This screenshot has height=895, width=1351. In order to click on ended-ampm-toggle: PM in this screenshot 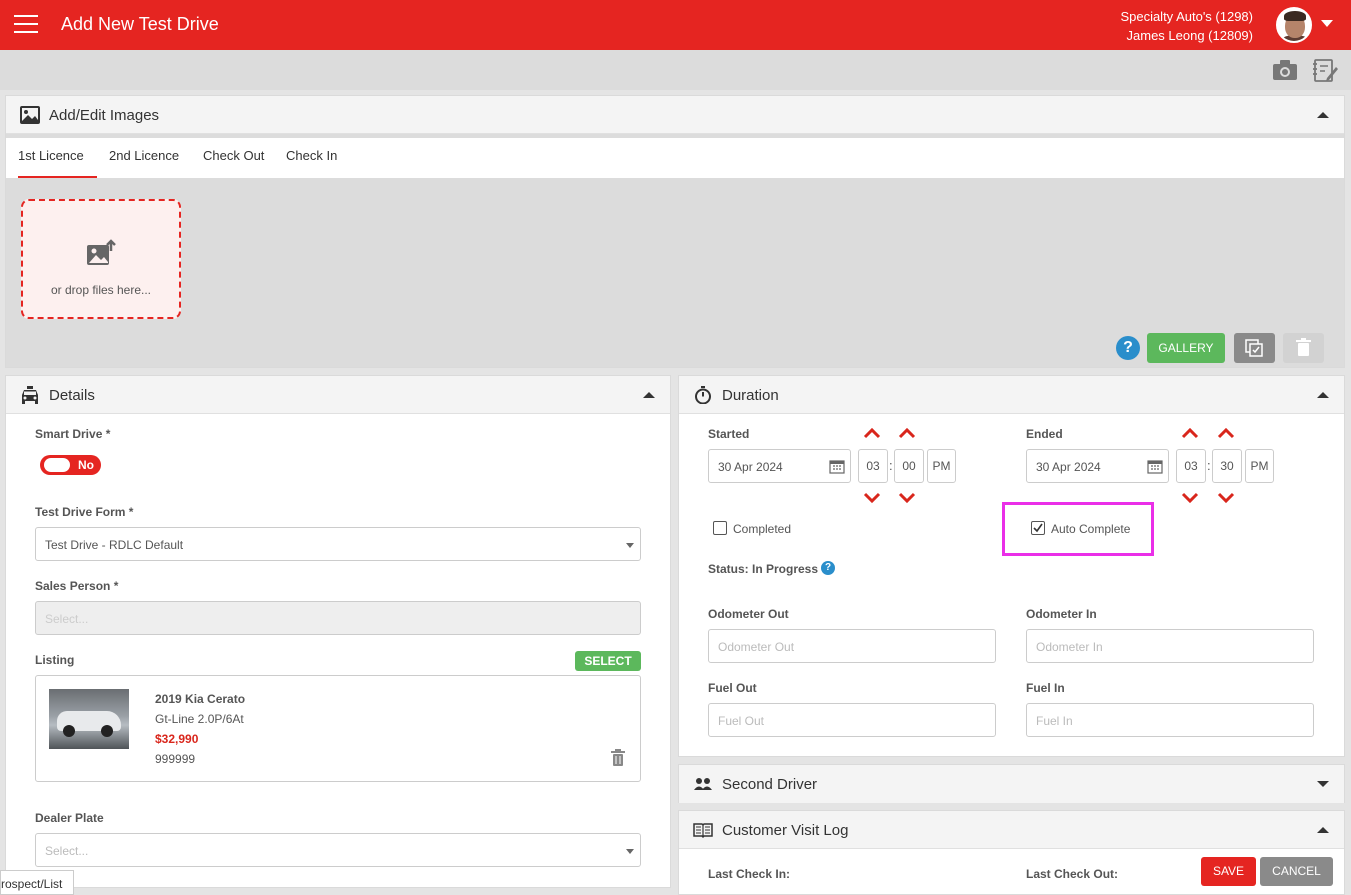, I will do `click(1259, 466)`.